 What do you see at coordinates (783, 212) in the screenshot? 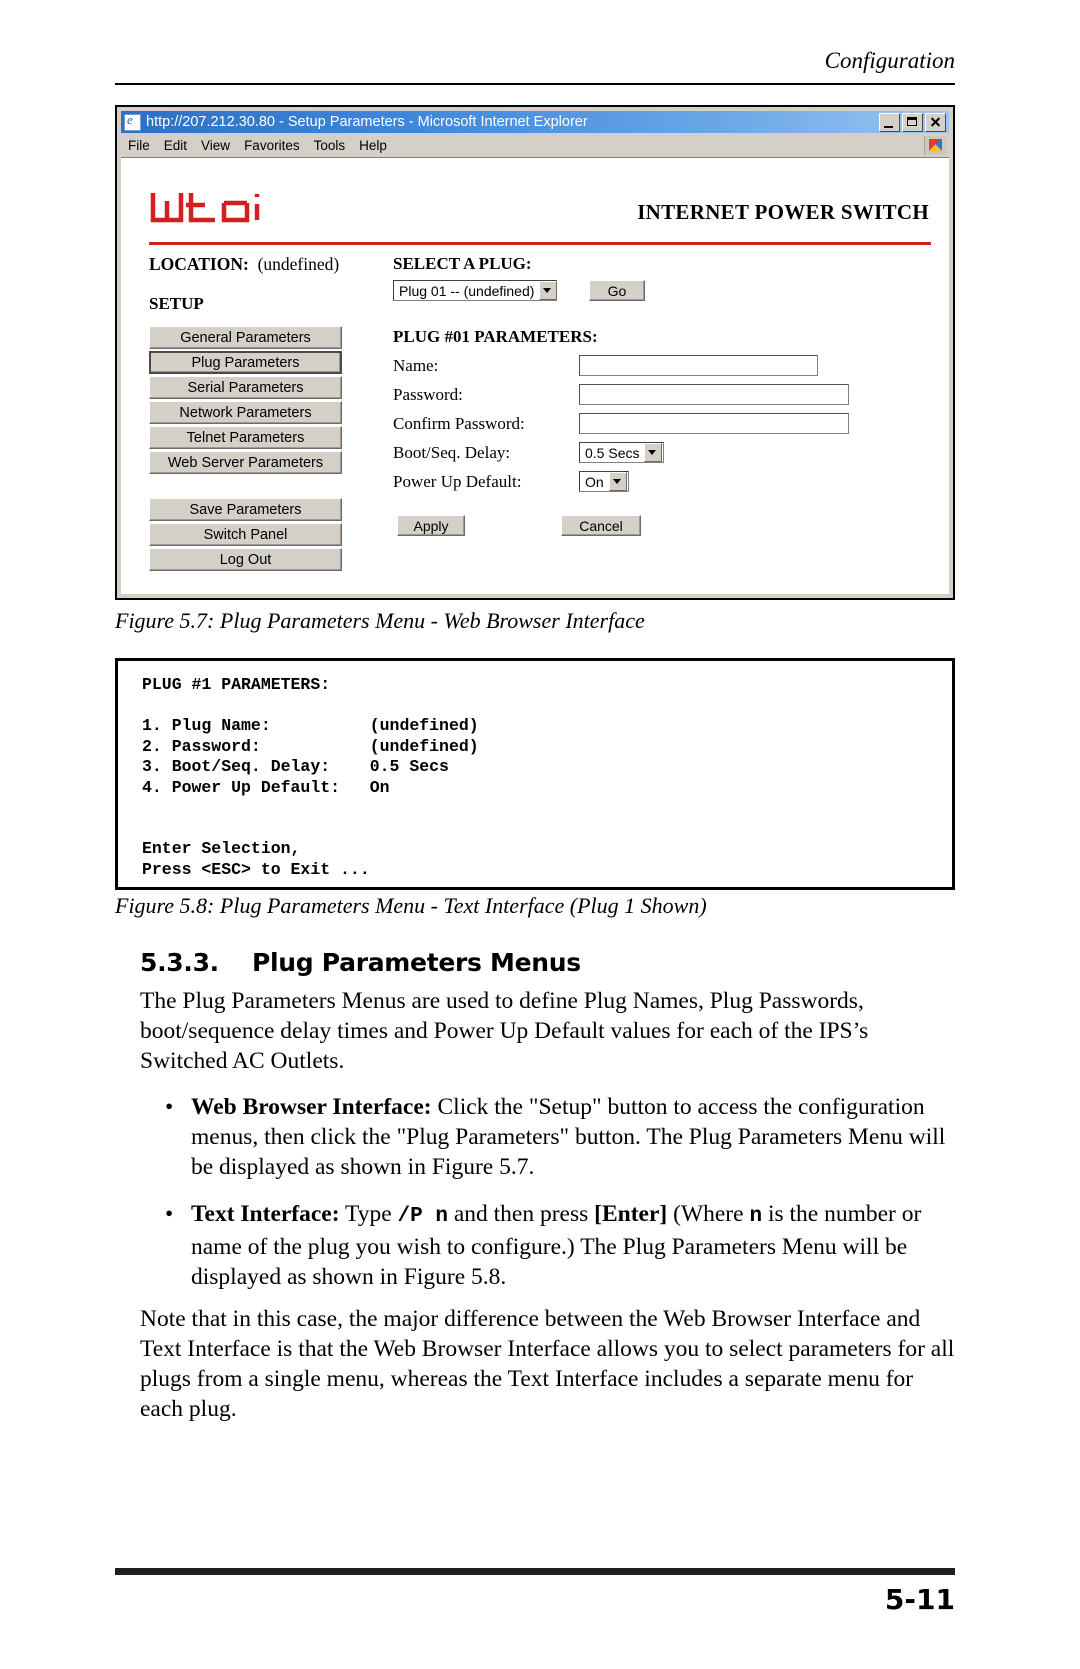
I see `page-header-title: INTERNET POWER SWITCH` at bounding box center [783, 212].